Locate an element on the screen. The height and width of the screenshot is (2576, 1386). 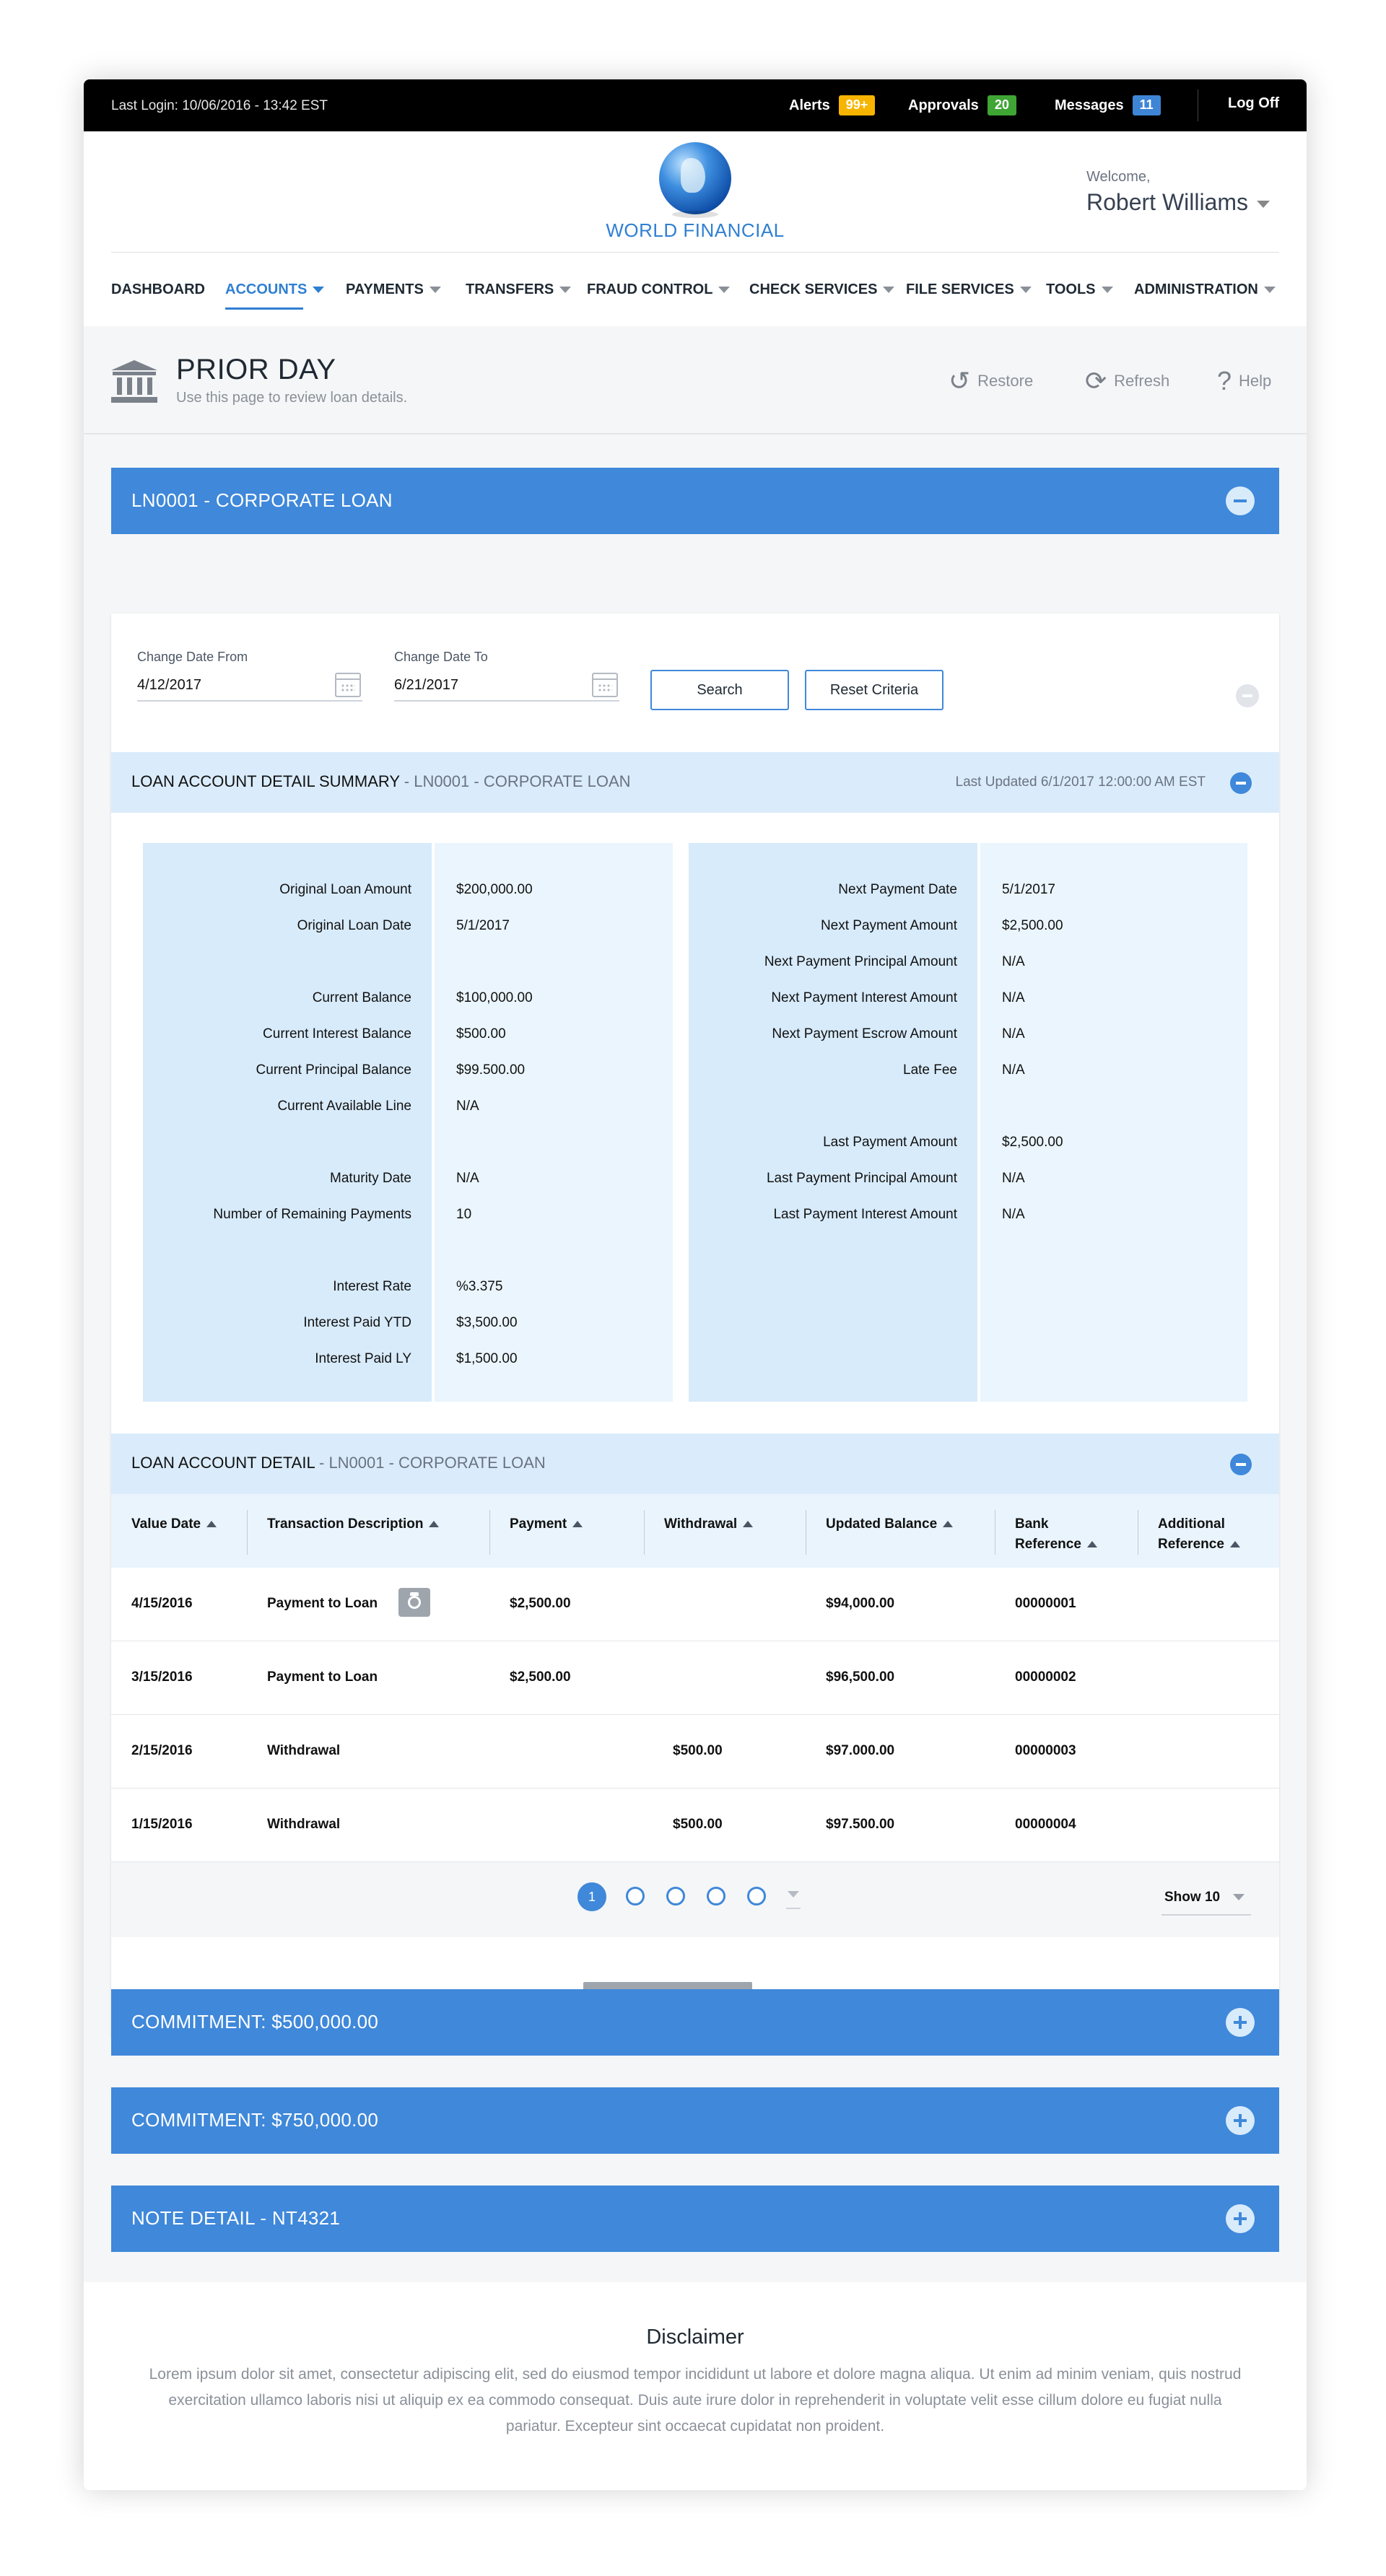
column-header-payment: Payment is located at coordinates (546, 1531).